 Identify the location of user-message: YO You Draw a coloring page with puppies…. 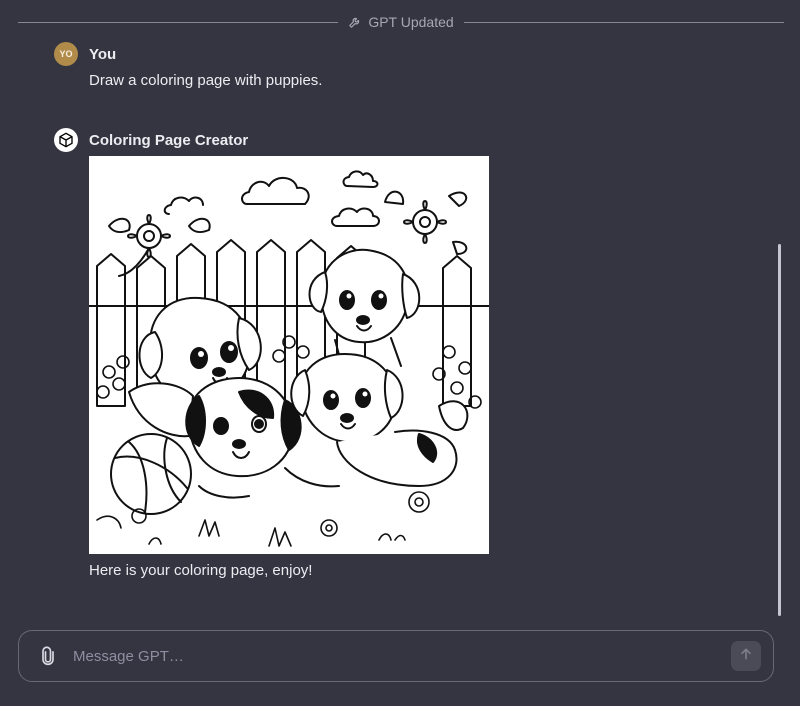
(404, 67).